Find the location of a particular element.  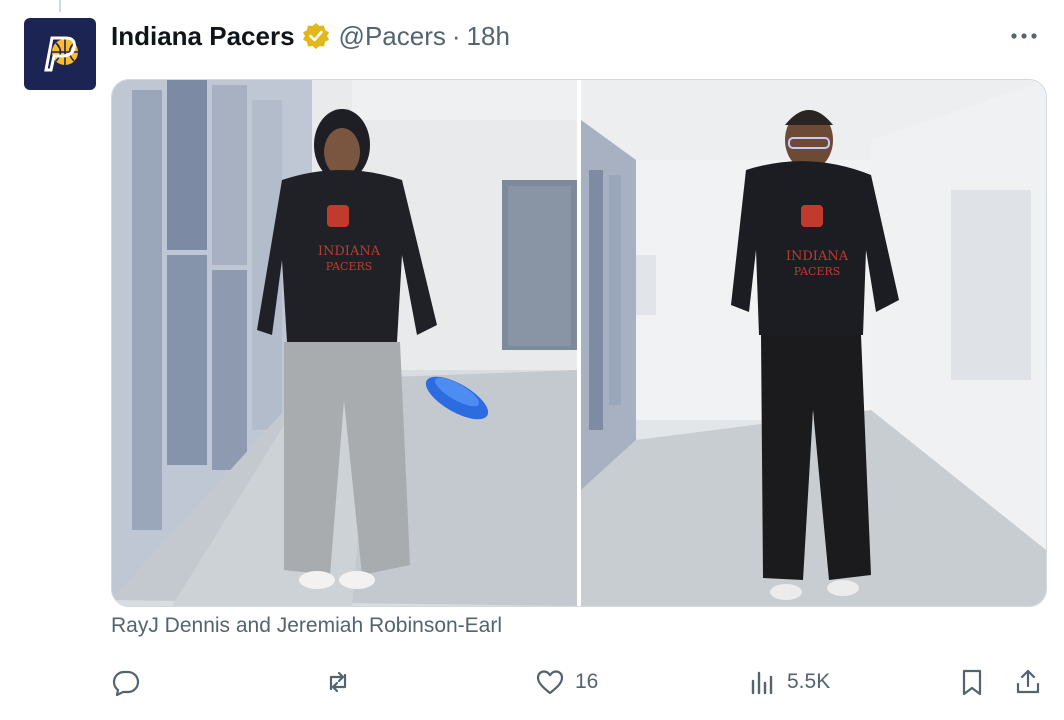

post-timestamp: 18h is located at coordinates (488, 36).